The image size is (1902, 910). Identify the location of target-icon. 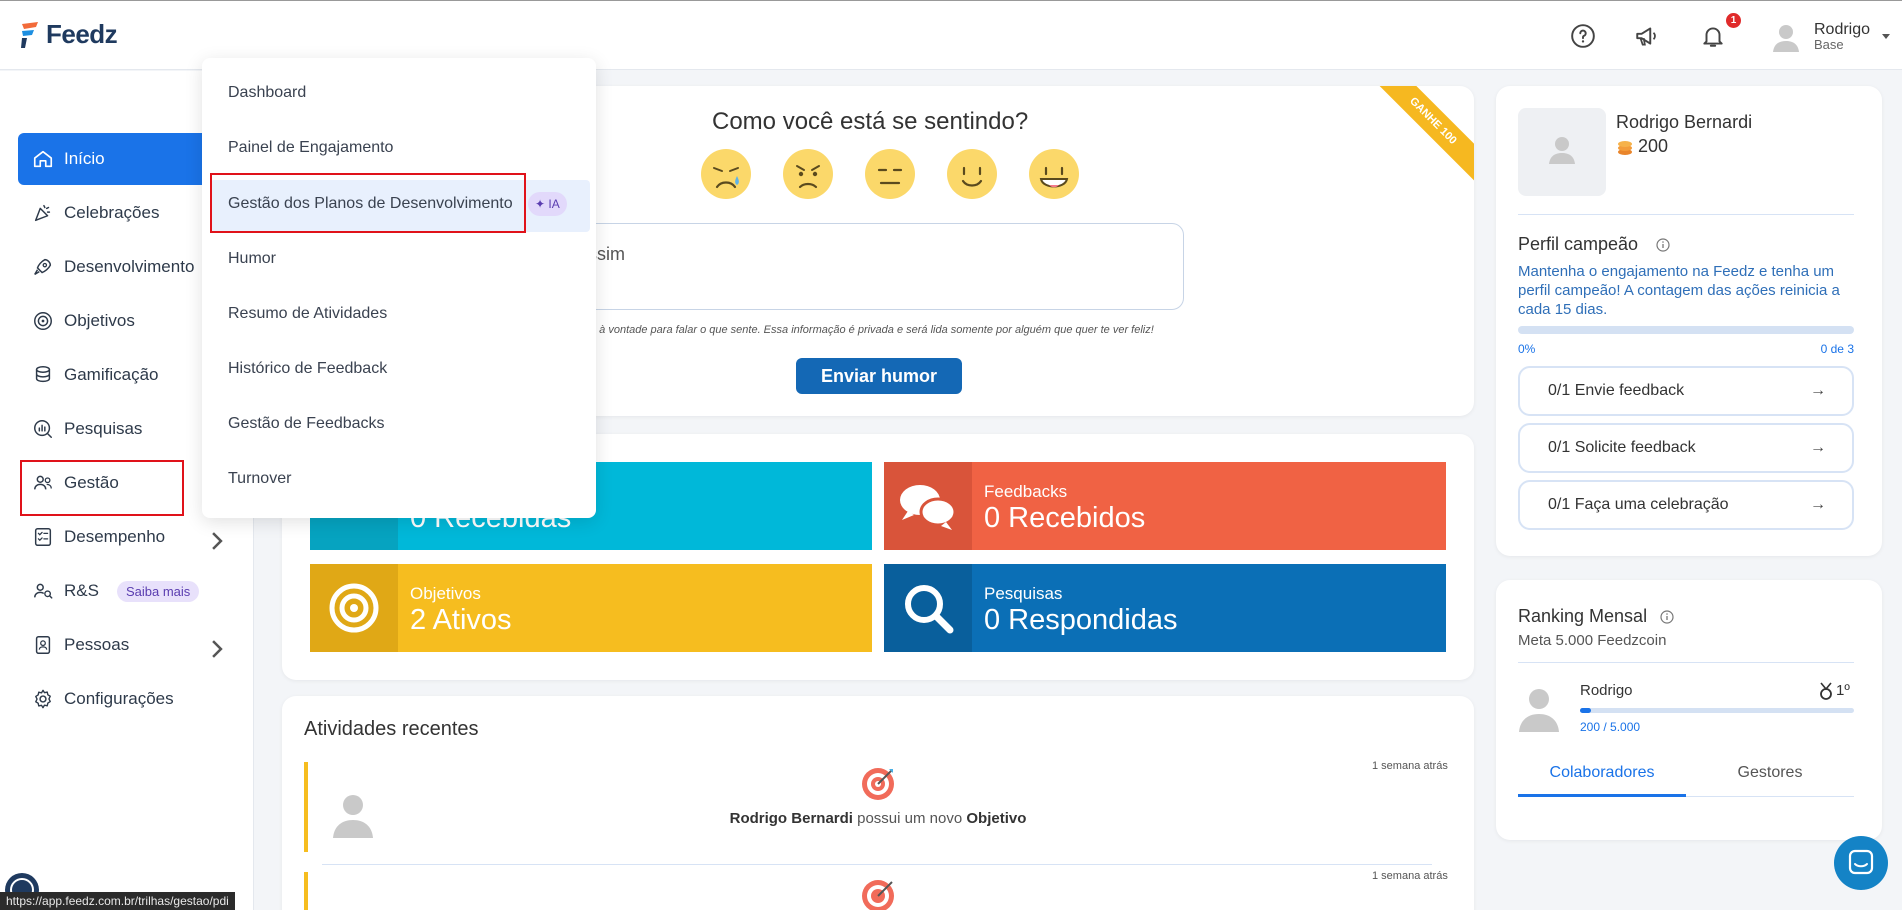
(43, 321).